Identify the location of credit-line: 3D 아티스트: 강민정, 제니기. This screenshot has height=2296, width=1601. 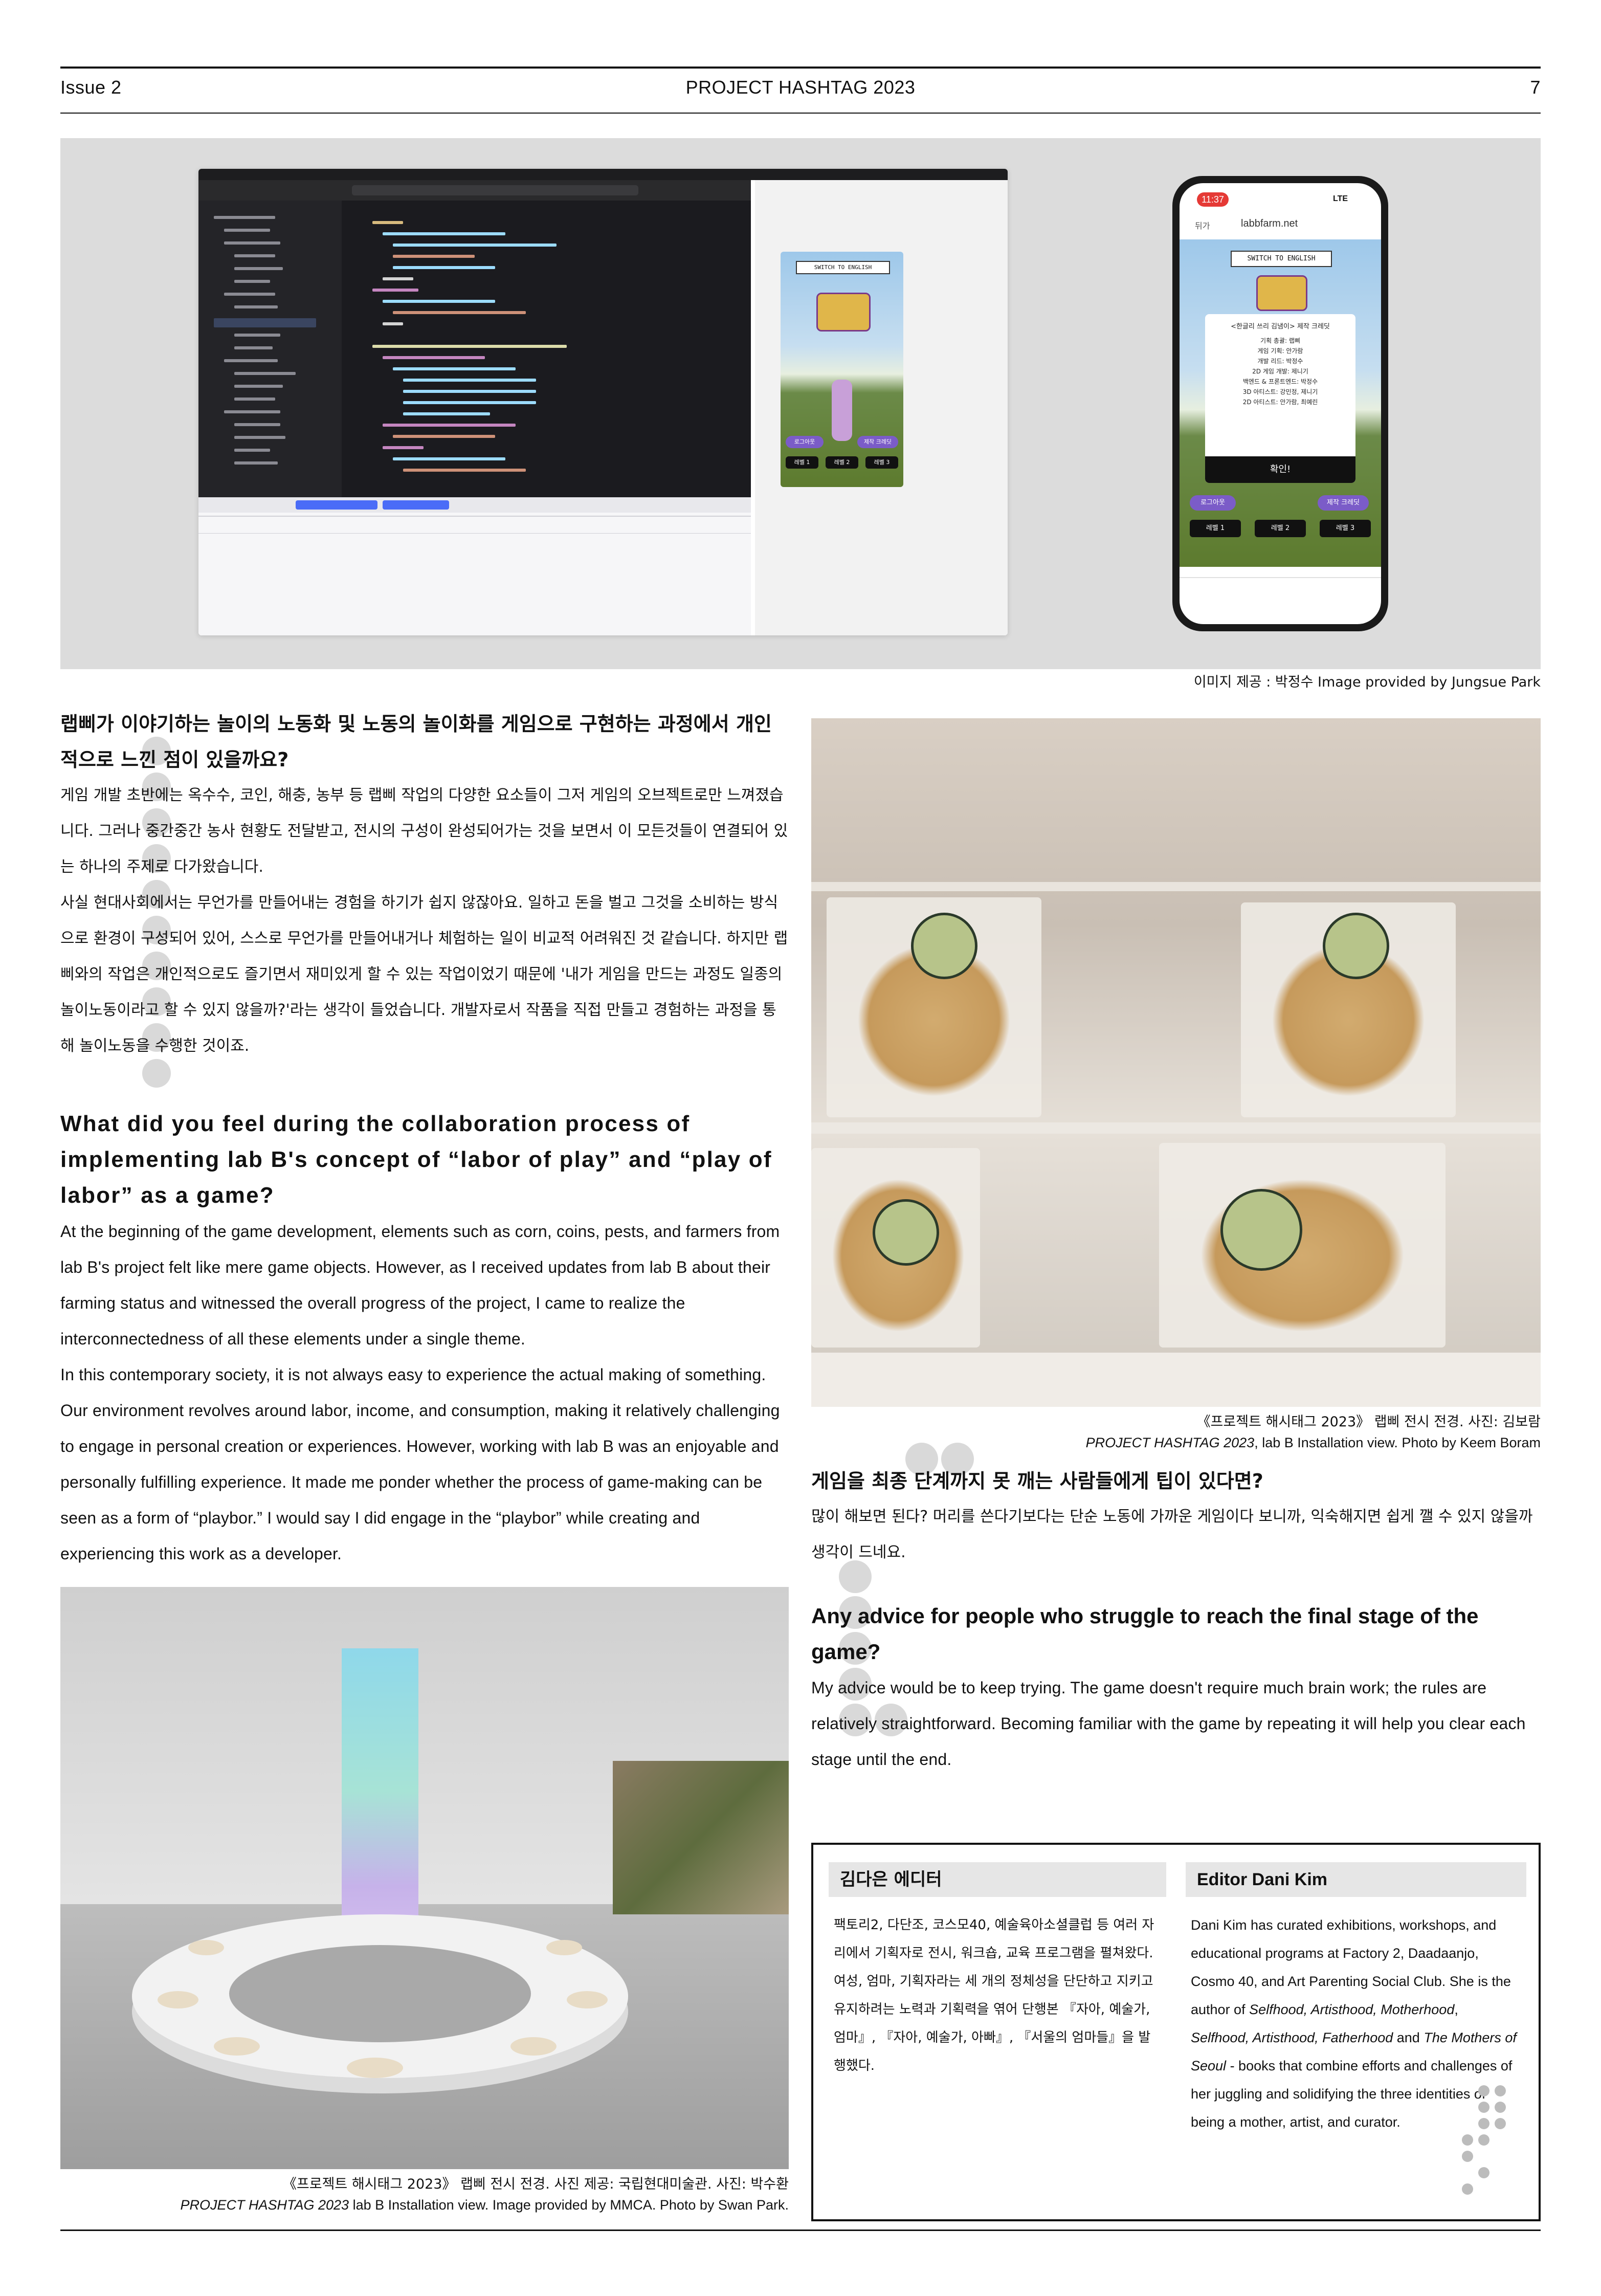
(1280, 391).